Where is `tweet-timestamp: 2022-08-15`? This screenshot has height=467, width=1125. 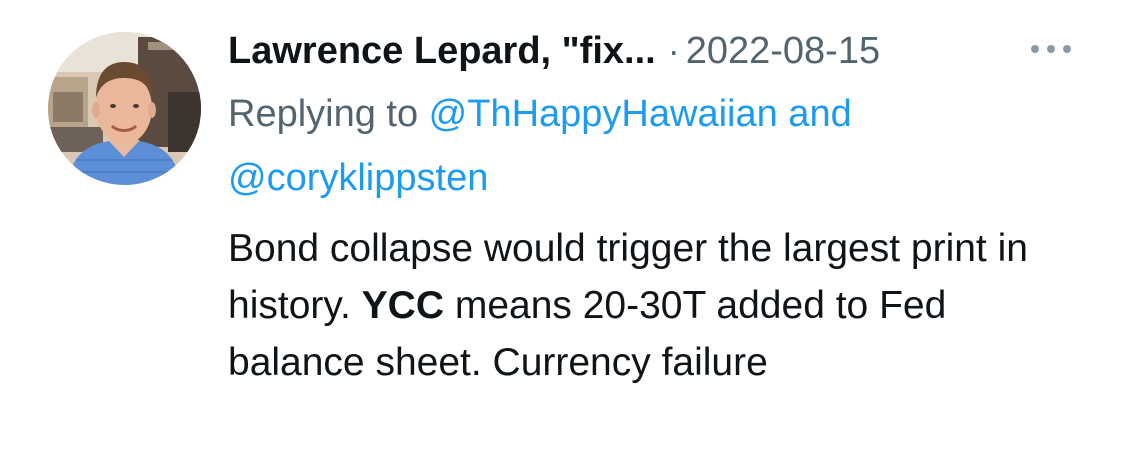
tweet-timestamp: 2022-08-15 is located at coordinates (783, 51).